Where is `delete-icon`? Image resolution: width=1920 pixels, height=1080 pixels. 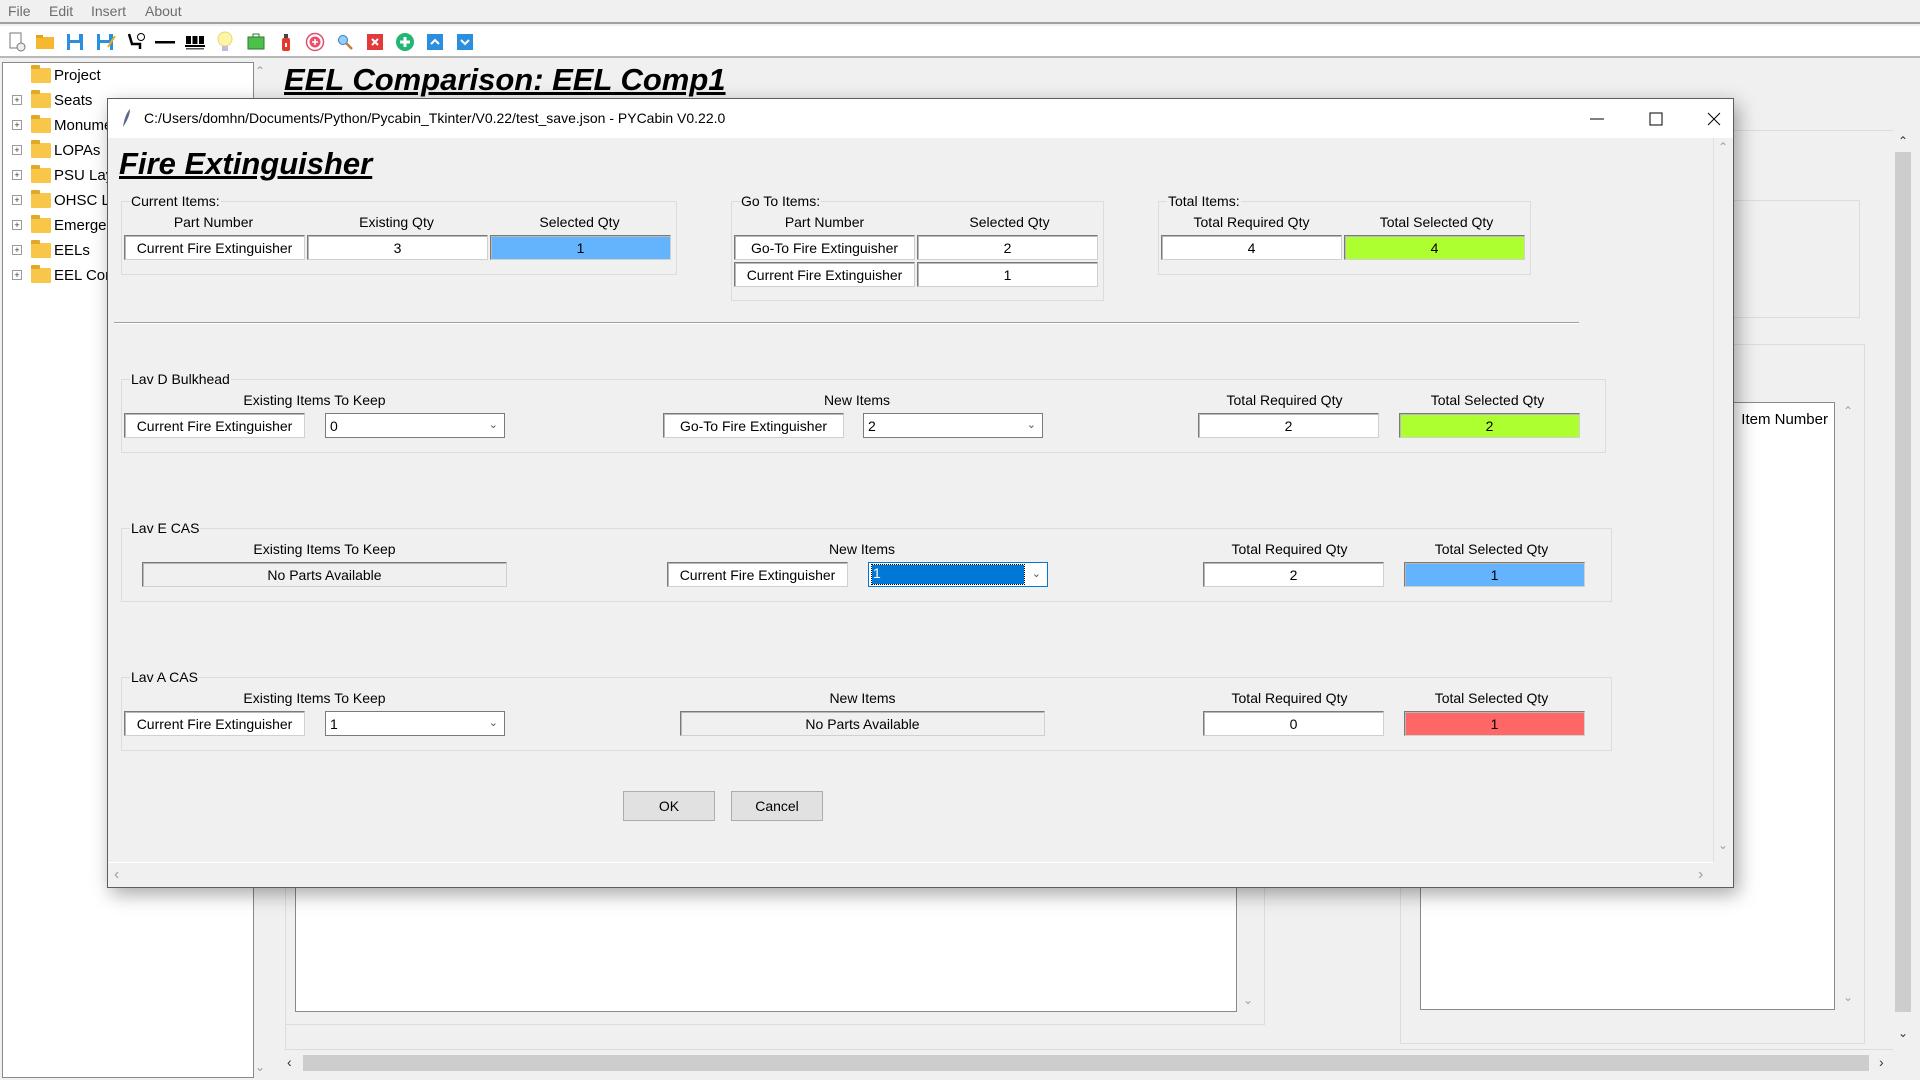
delete-icon is located at coordinates (375, 42).